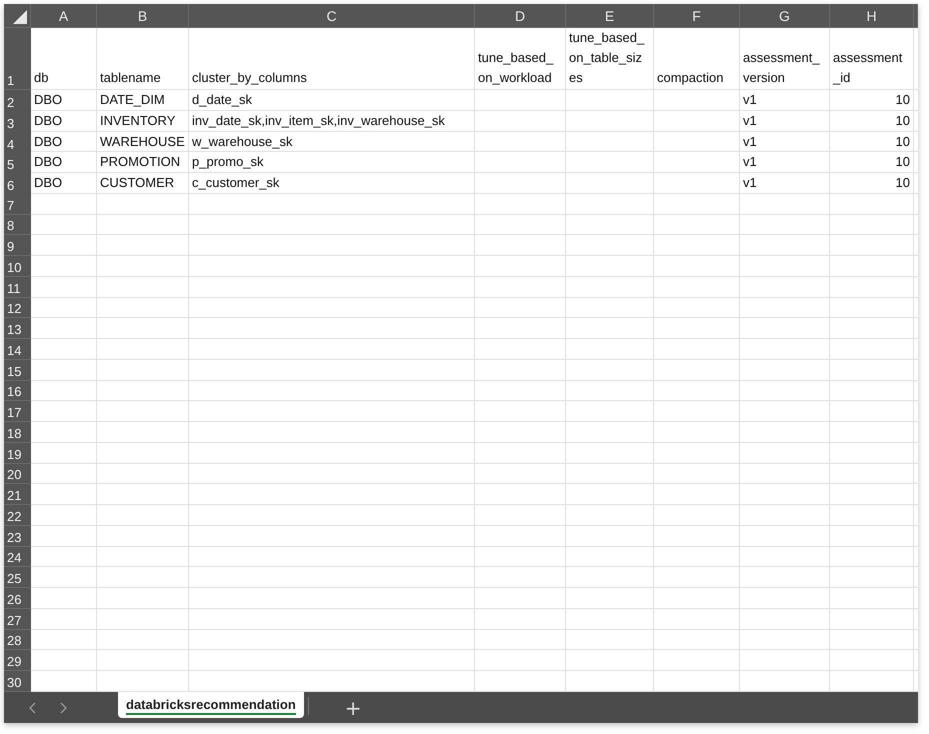  I want to click on table-cell-text: WAREHOUSE, so click(142, 141).